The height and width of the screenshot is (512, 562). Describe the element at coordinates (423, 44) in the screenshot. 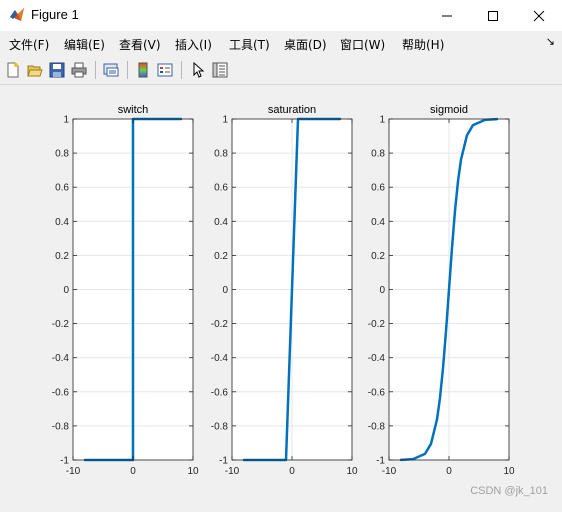

I see `menu-help: 帮助(H)` at that location.